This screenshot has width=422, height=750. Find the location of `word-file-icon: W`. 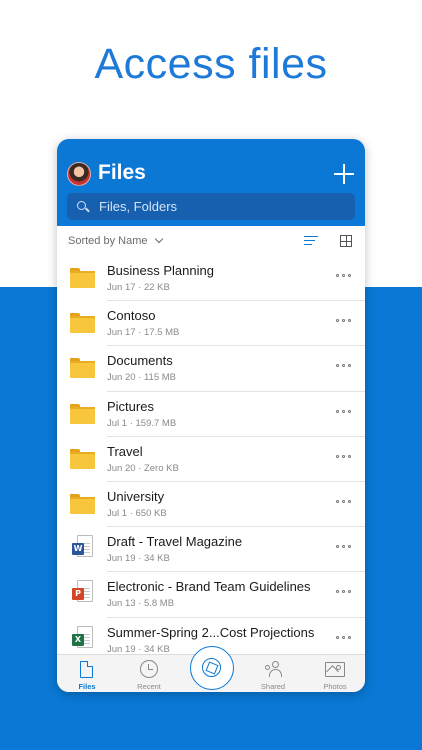

word-file-icon: W is located at coordinates (83, 549).